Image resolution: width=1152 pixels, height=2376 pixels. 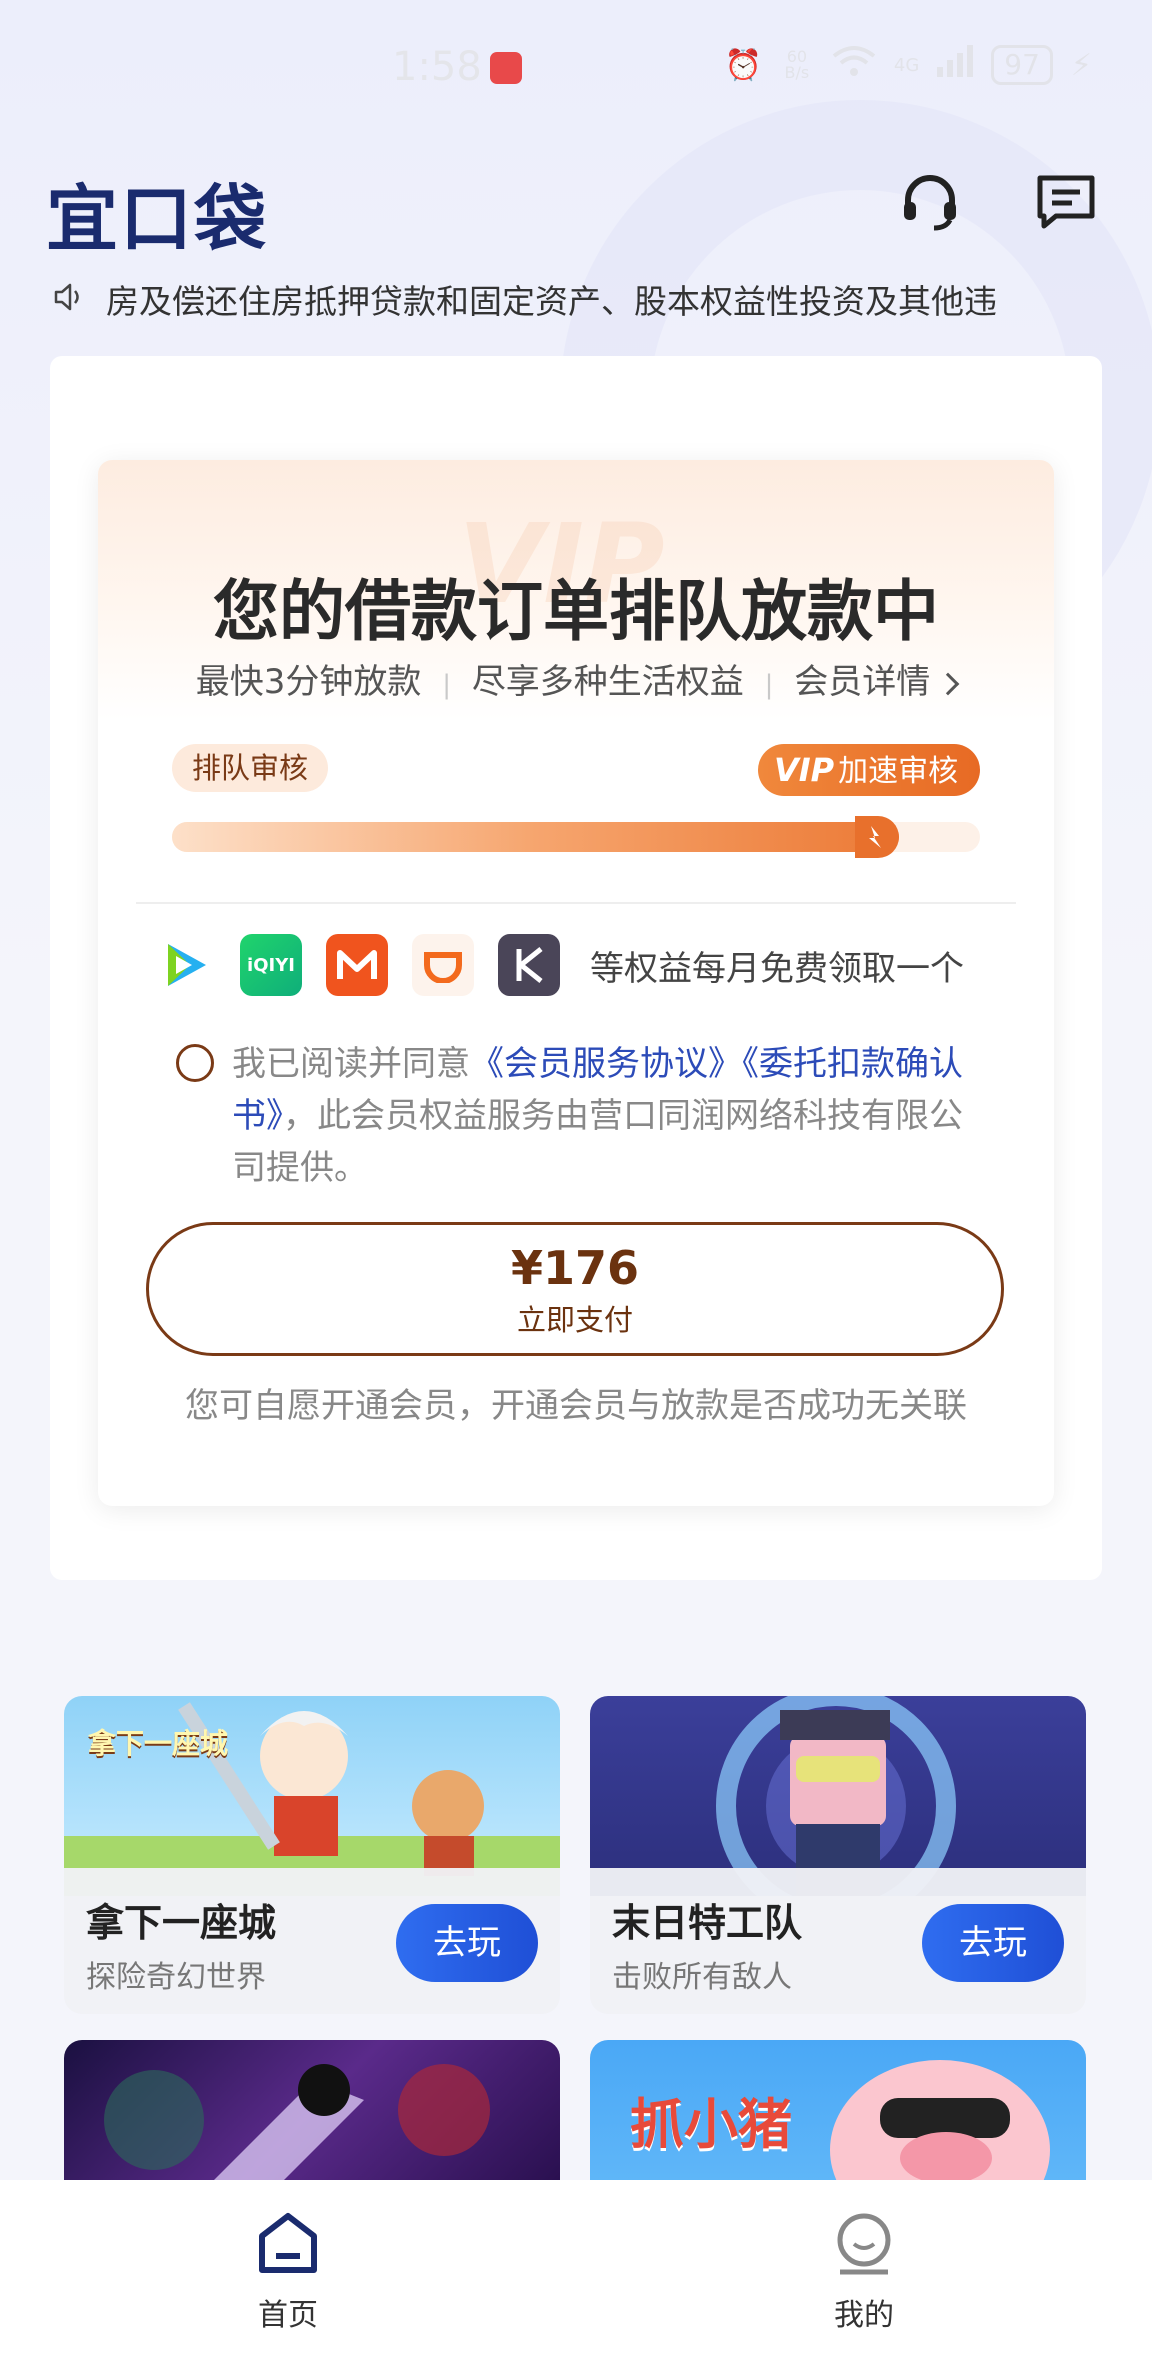 I want to click on charging-icon: ⚡, so click(x=1081, y=65).